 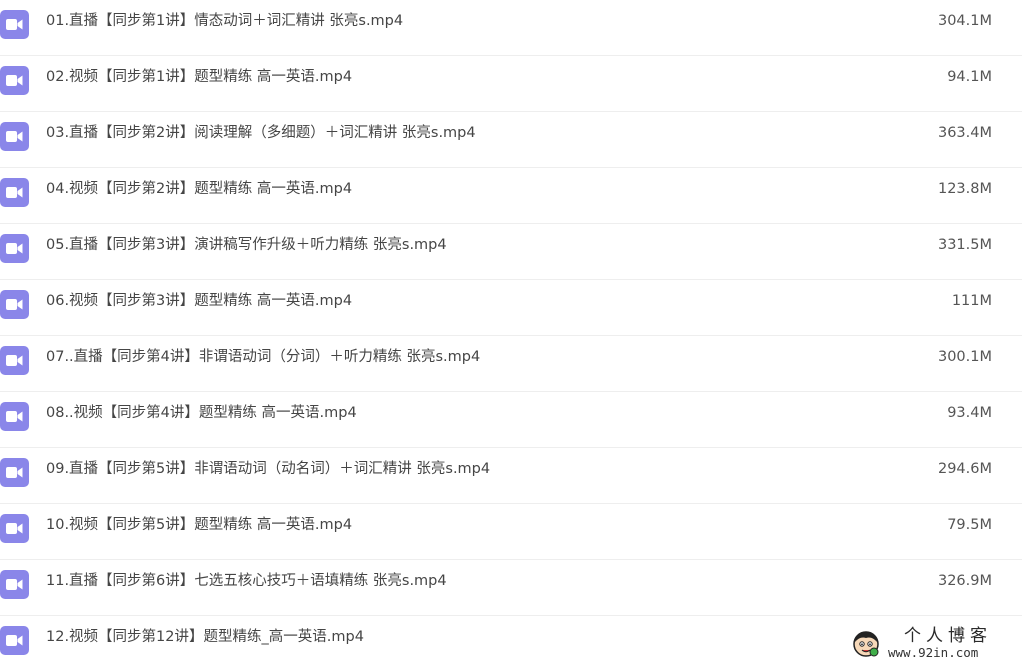 What do you see at coordinates (263, 357) in the screenshot?
I see `file-name: 07..直播【同步第4讲】非谓语动词（分词）＋听力精练 张亮s.mp4` at bounding box center [263, 357].